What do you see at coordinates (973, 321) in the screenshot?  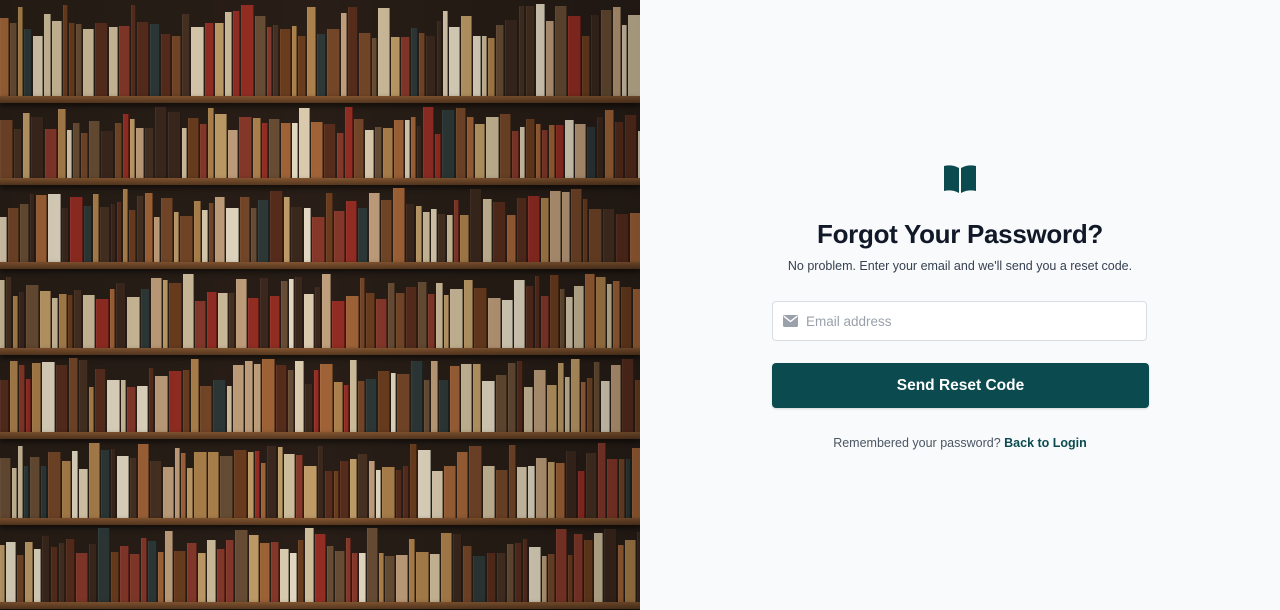 I see `email-input` at bounding box center [973, 321].